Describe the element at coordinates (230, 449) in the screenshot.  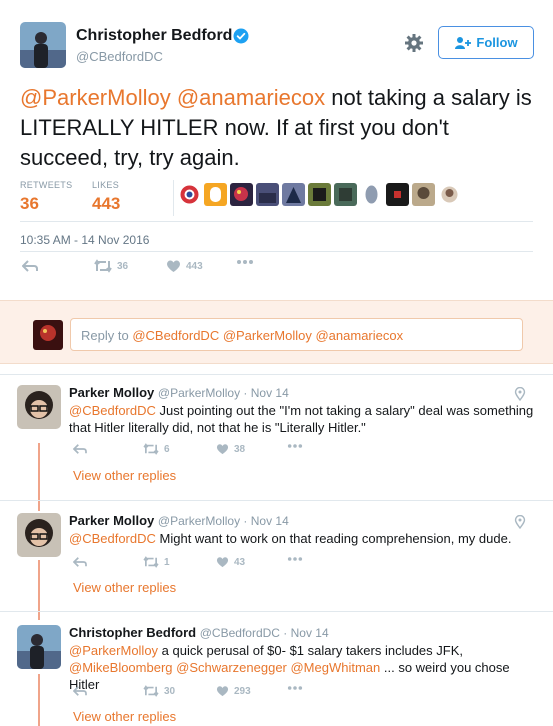
I see `like-action: 38` at that location.